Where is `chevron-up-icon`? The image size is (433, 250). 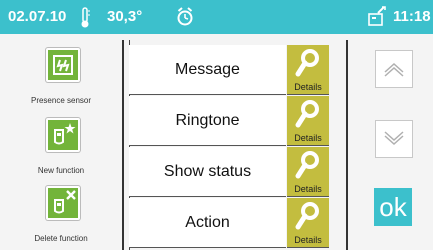
chevron-up-icon is located at coordinates (394, 69).